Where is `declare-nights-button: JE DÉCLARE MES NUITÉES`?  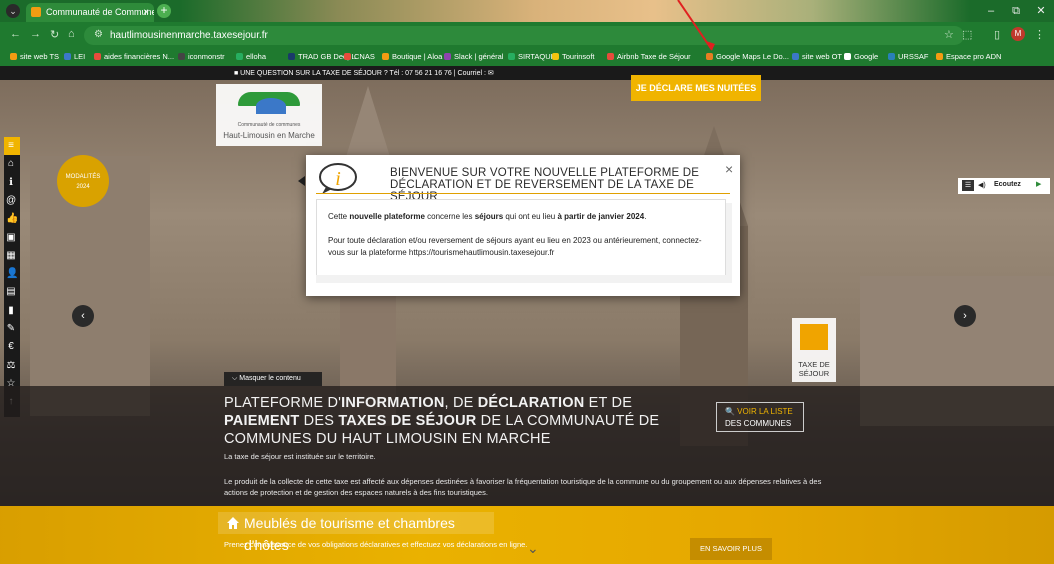
declare-nights-button: JE DÉCLARE MES NUITÉES is located at coordinates (696, 88).